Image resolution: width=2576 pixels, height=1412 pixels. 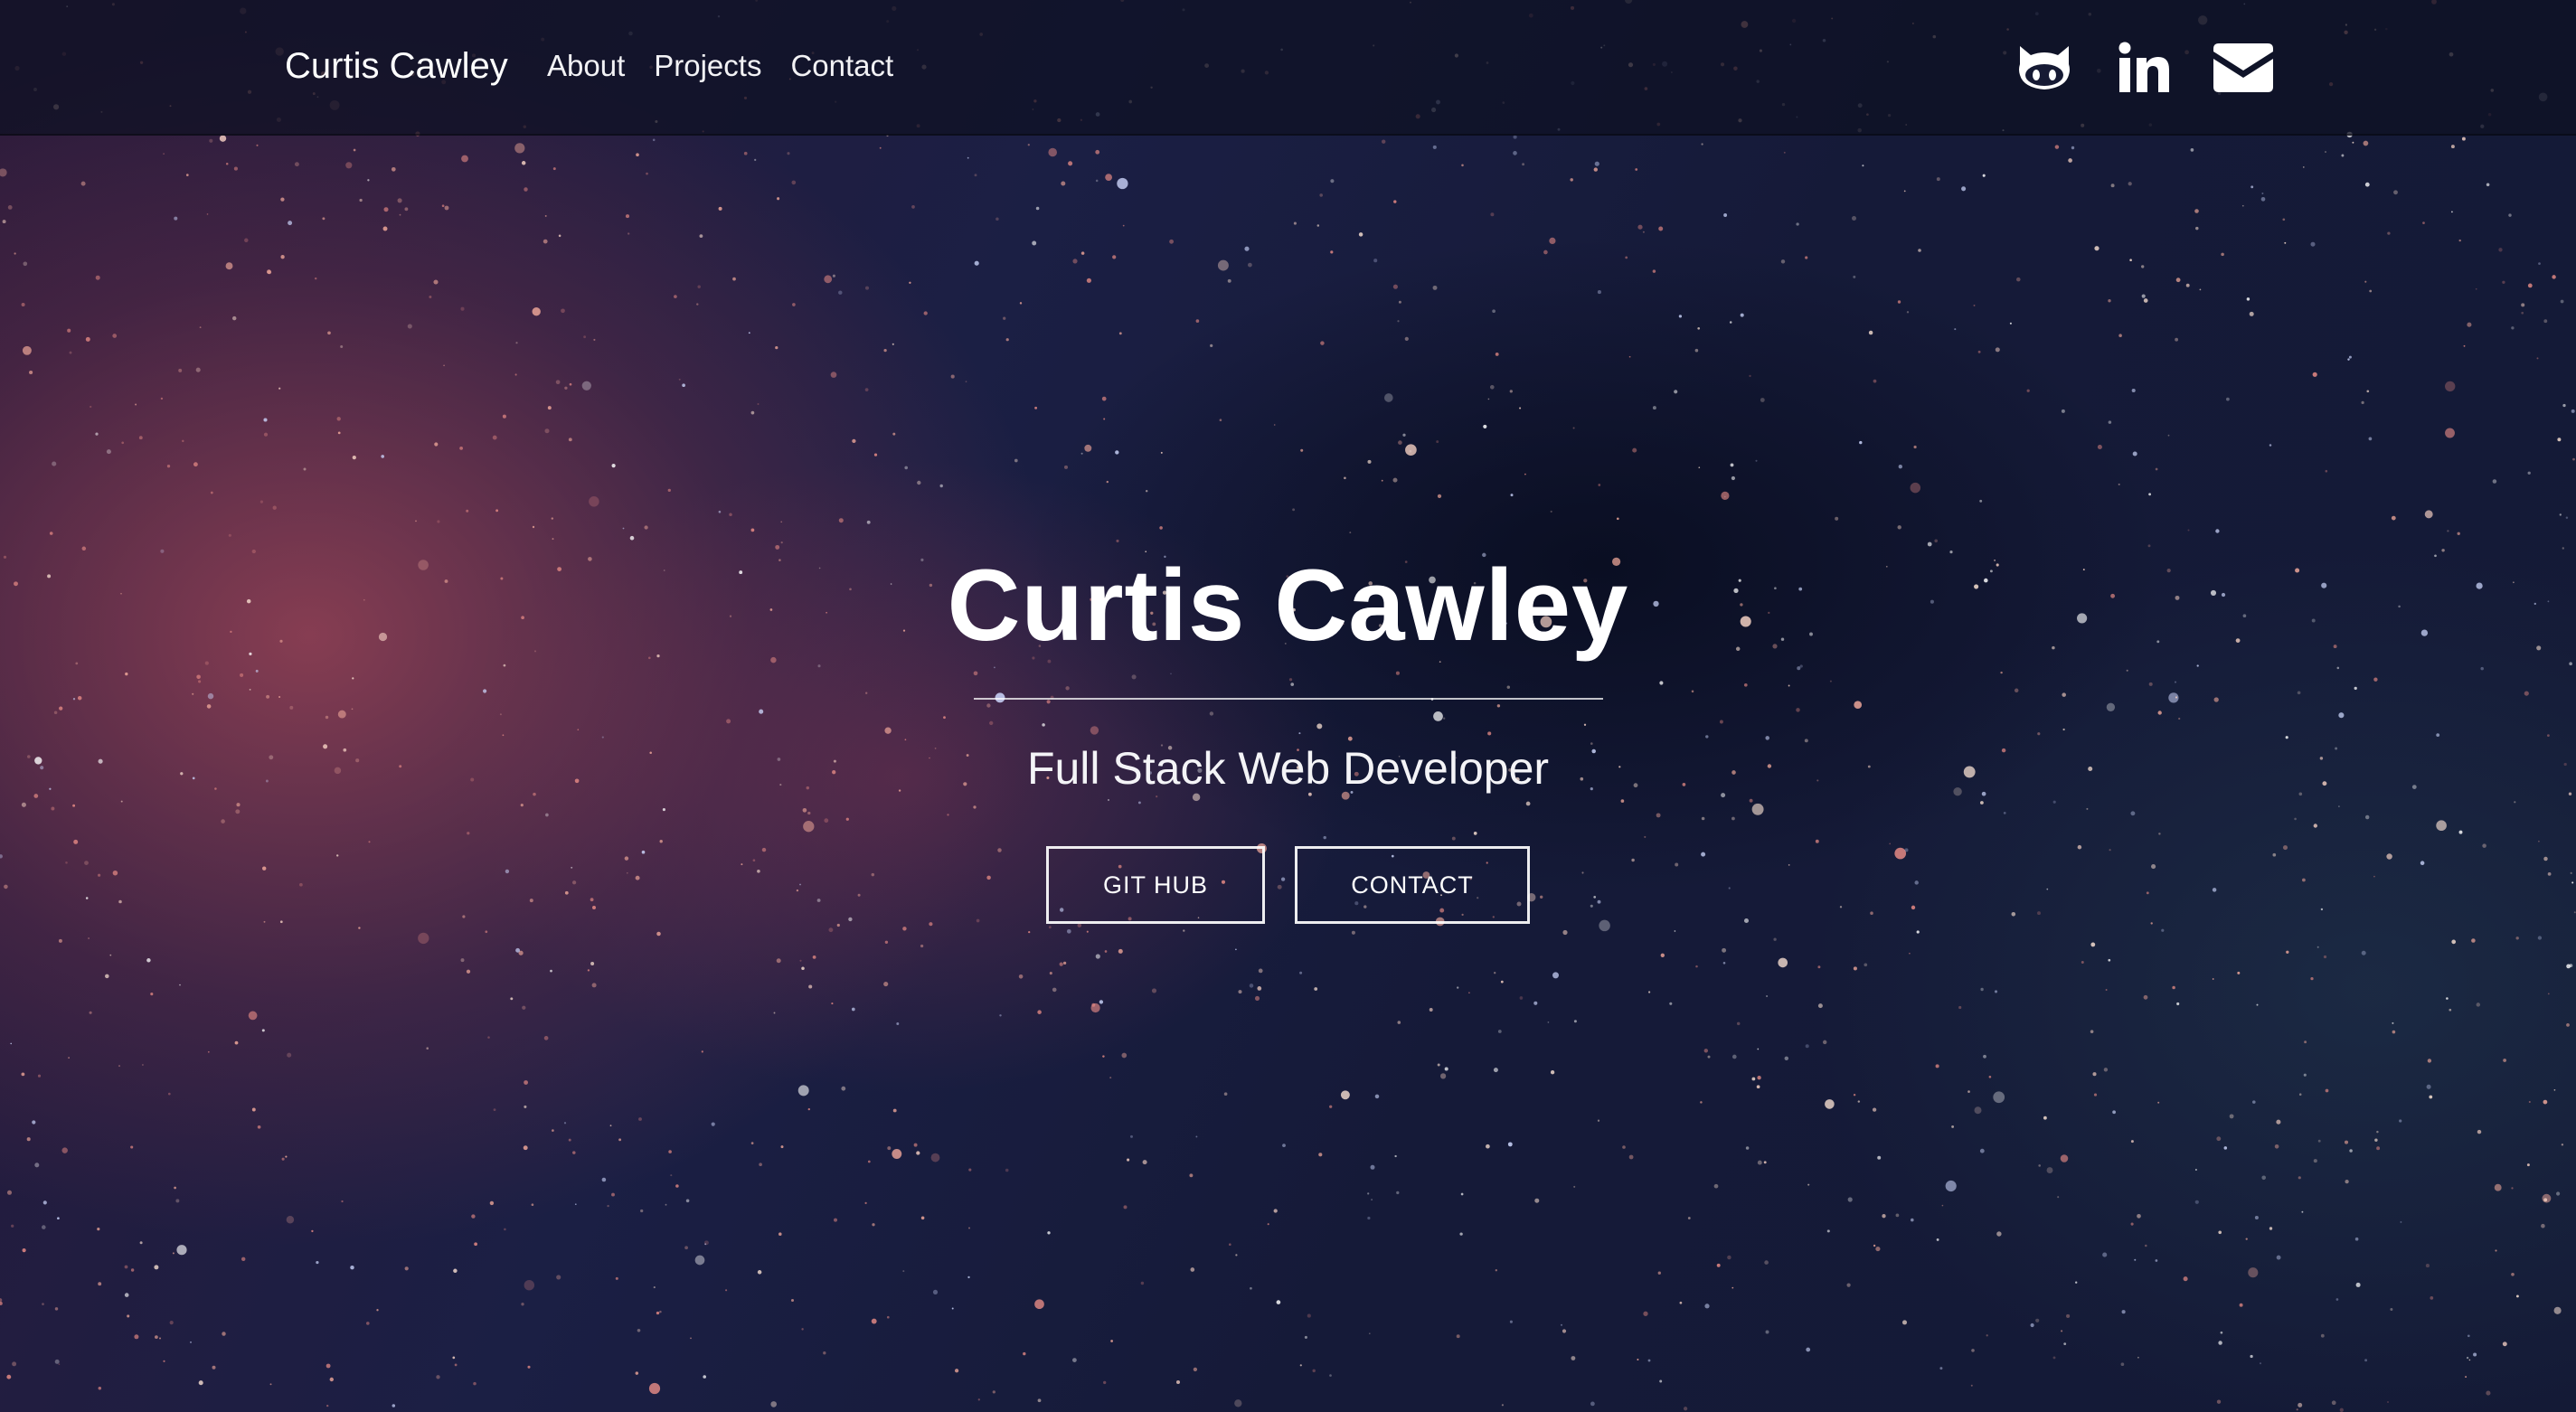 I want to click on brand-link: Curtis Cawley, so click(x=397, y=66).